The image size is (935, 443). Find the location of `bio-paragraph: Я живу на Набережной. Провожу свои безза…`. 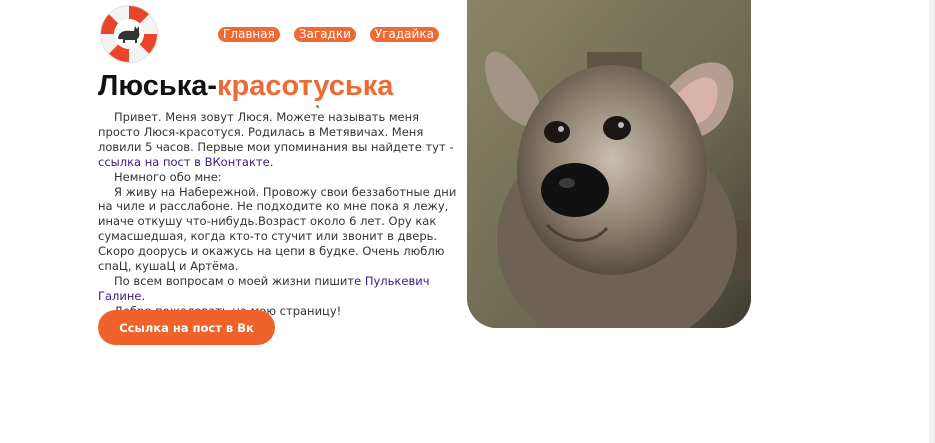

bio-paragraph: Я живу на Набережной. Провожу свои безза… is located at coordinates (277, 229).